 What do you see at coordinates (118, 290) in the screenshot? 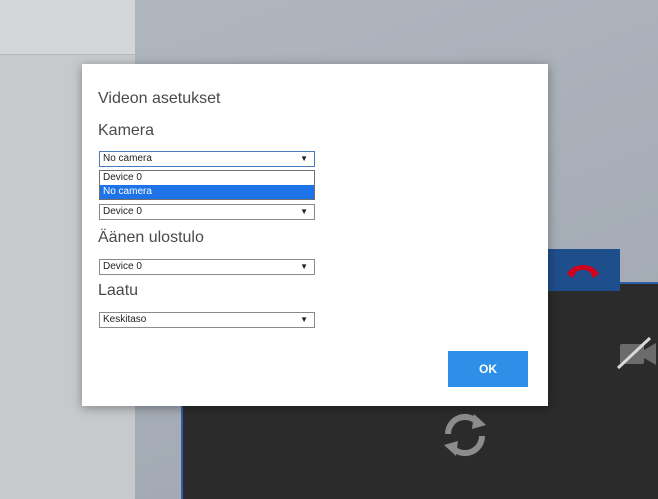
I see `quality-label: Laatu` at bounding box center [118, 290].